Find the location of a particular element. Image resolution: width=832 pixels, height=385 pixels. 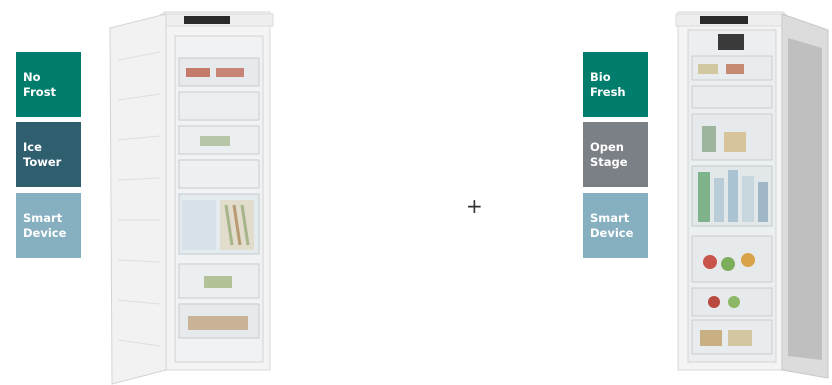

feature-badge-no-frost: No Frost is located at coordinates (48, 84).